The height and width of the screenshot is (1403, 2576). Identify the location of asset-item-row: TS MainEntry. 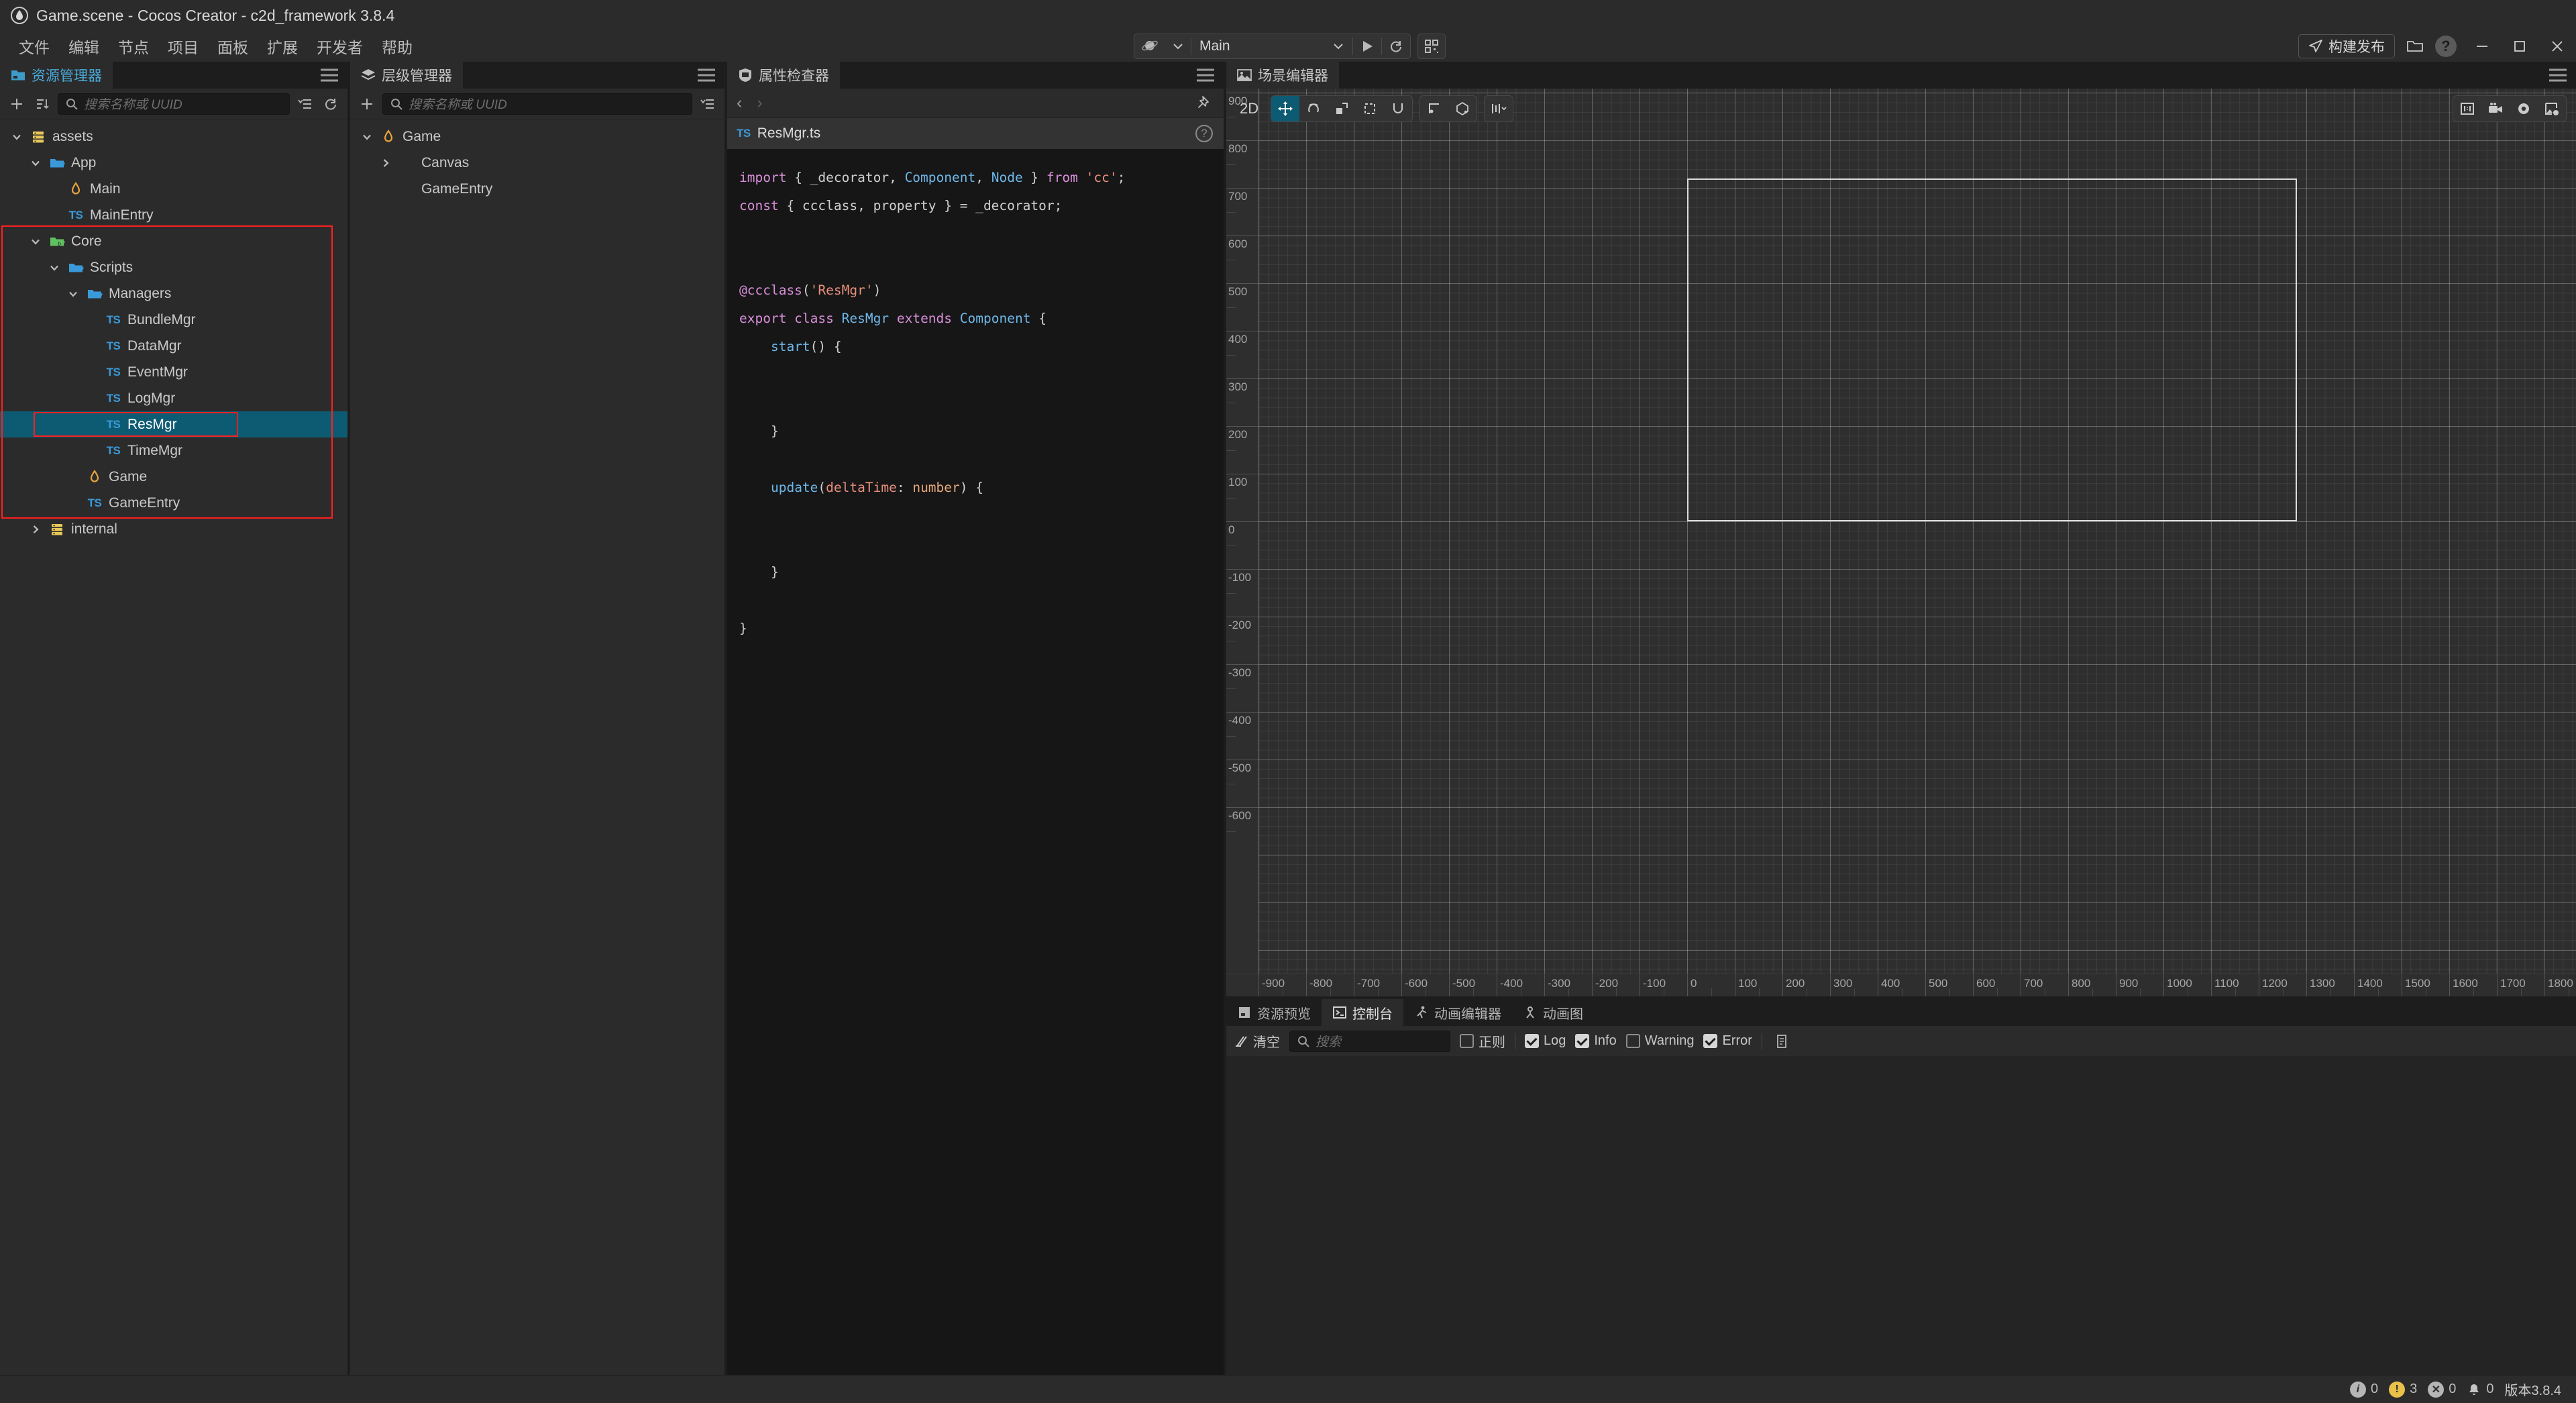
(173, 215).